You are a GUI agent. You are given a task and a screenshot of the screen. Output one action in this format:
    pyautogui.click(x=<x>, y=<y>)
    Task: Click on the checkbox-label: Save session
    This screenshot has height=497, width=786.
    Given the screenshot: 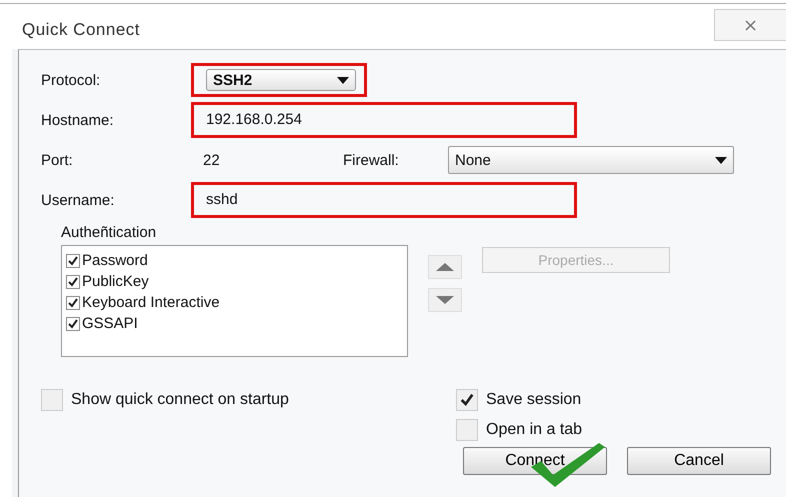 What is the action you would take?
    pyautogui.click(x=534, y=400)
    